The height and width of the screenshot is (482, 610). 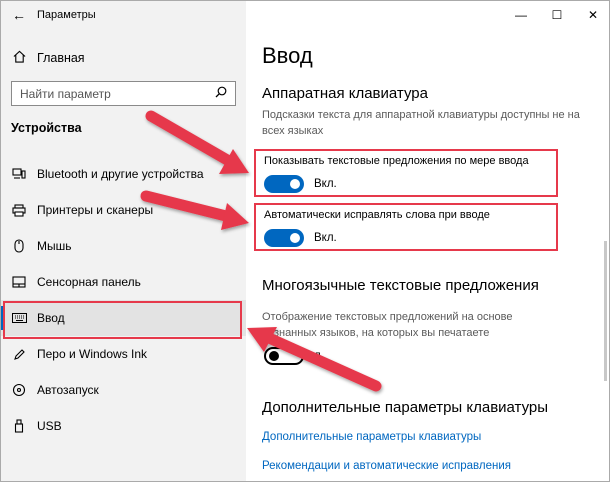 I want to click on mouse-icon, so click(x=19, y=246).